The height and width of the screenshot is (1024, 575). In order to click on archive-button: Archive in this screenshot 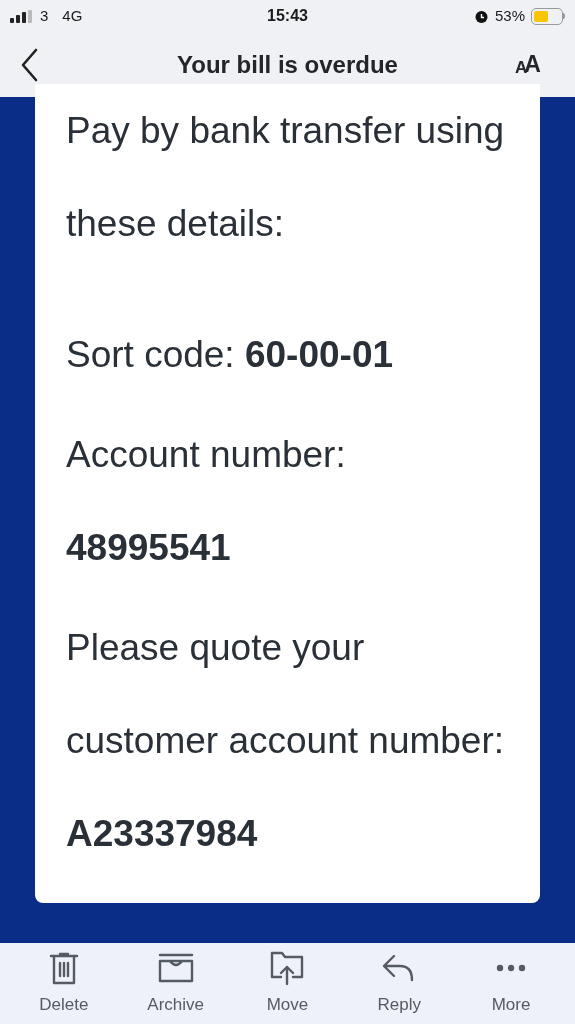, I will do `click(175, 983)`.